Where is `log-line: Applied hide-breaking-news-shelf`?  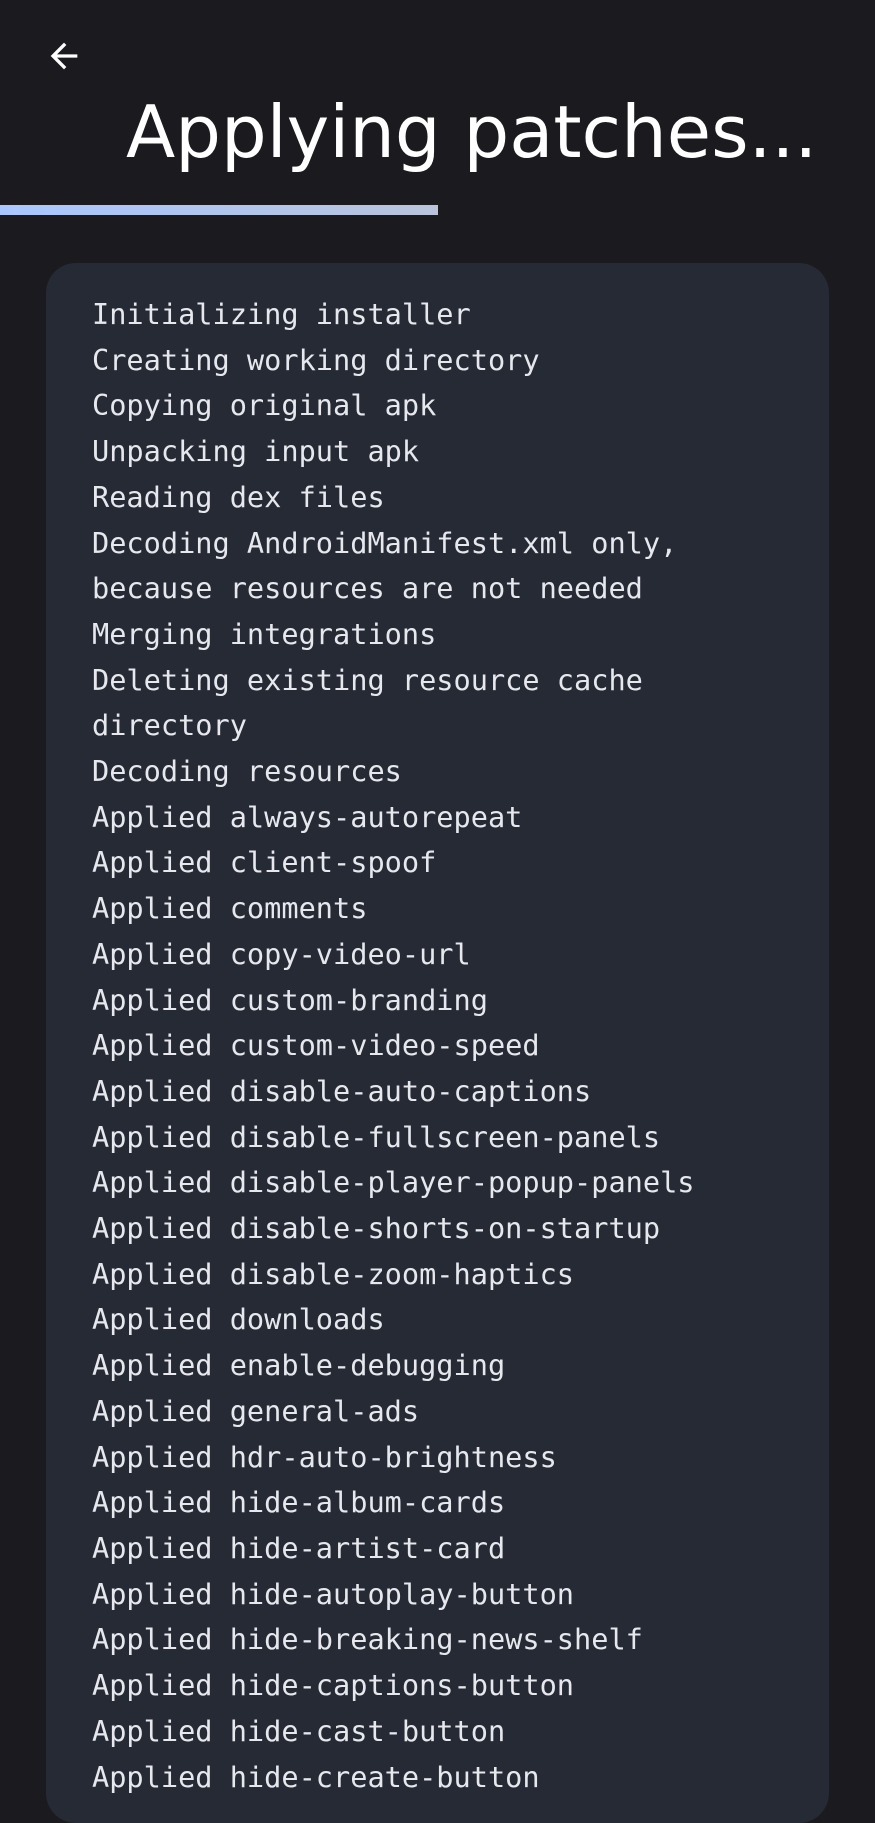
log-line: Applied hide-breaking-news-shelf is located at coordinates (367, 1639).